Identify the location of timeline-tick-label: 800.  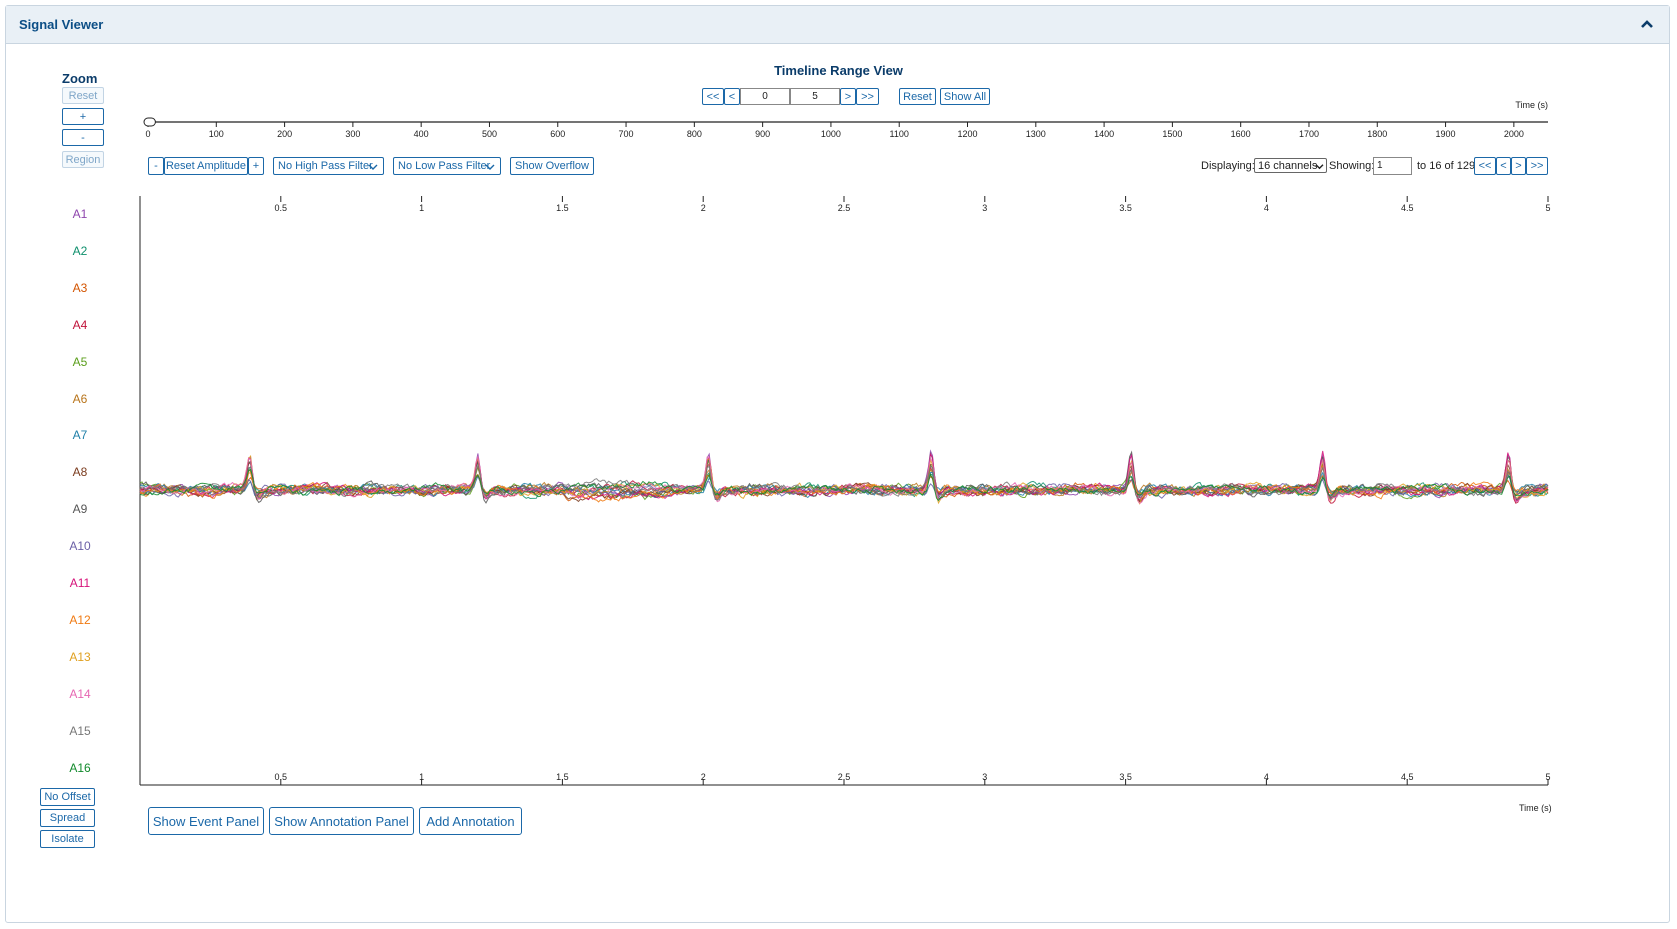
(694, 134).